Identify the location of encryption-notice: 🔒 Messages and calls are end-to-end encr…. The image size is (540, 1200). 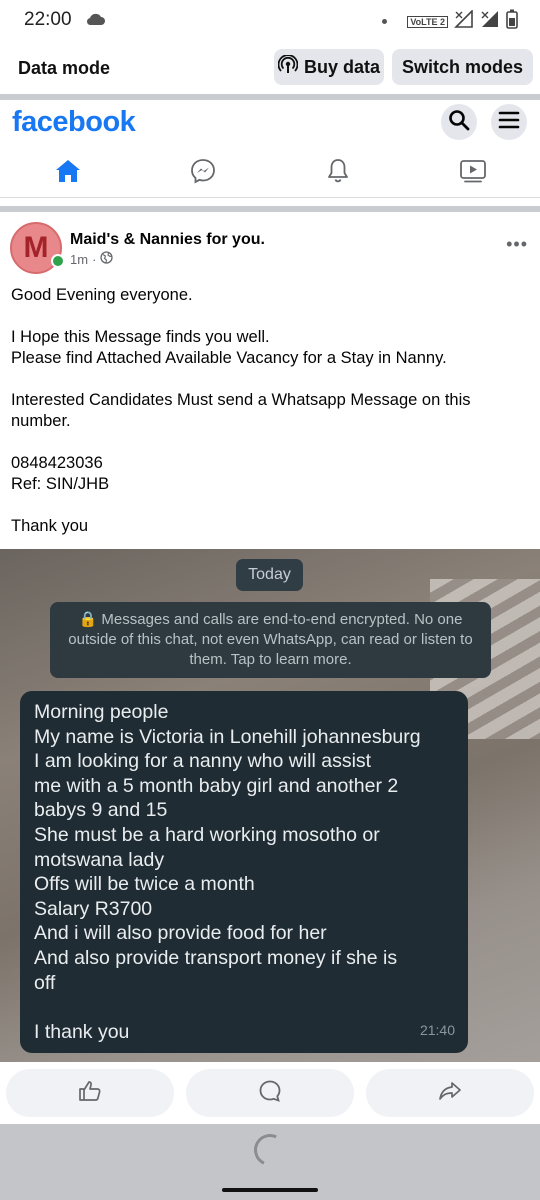
(270, 640).